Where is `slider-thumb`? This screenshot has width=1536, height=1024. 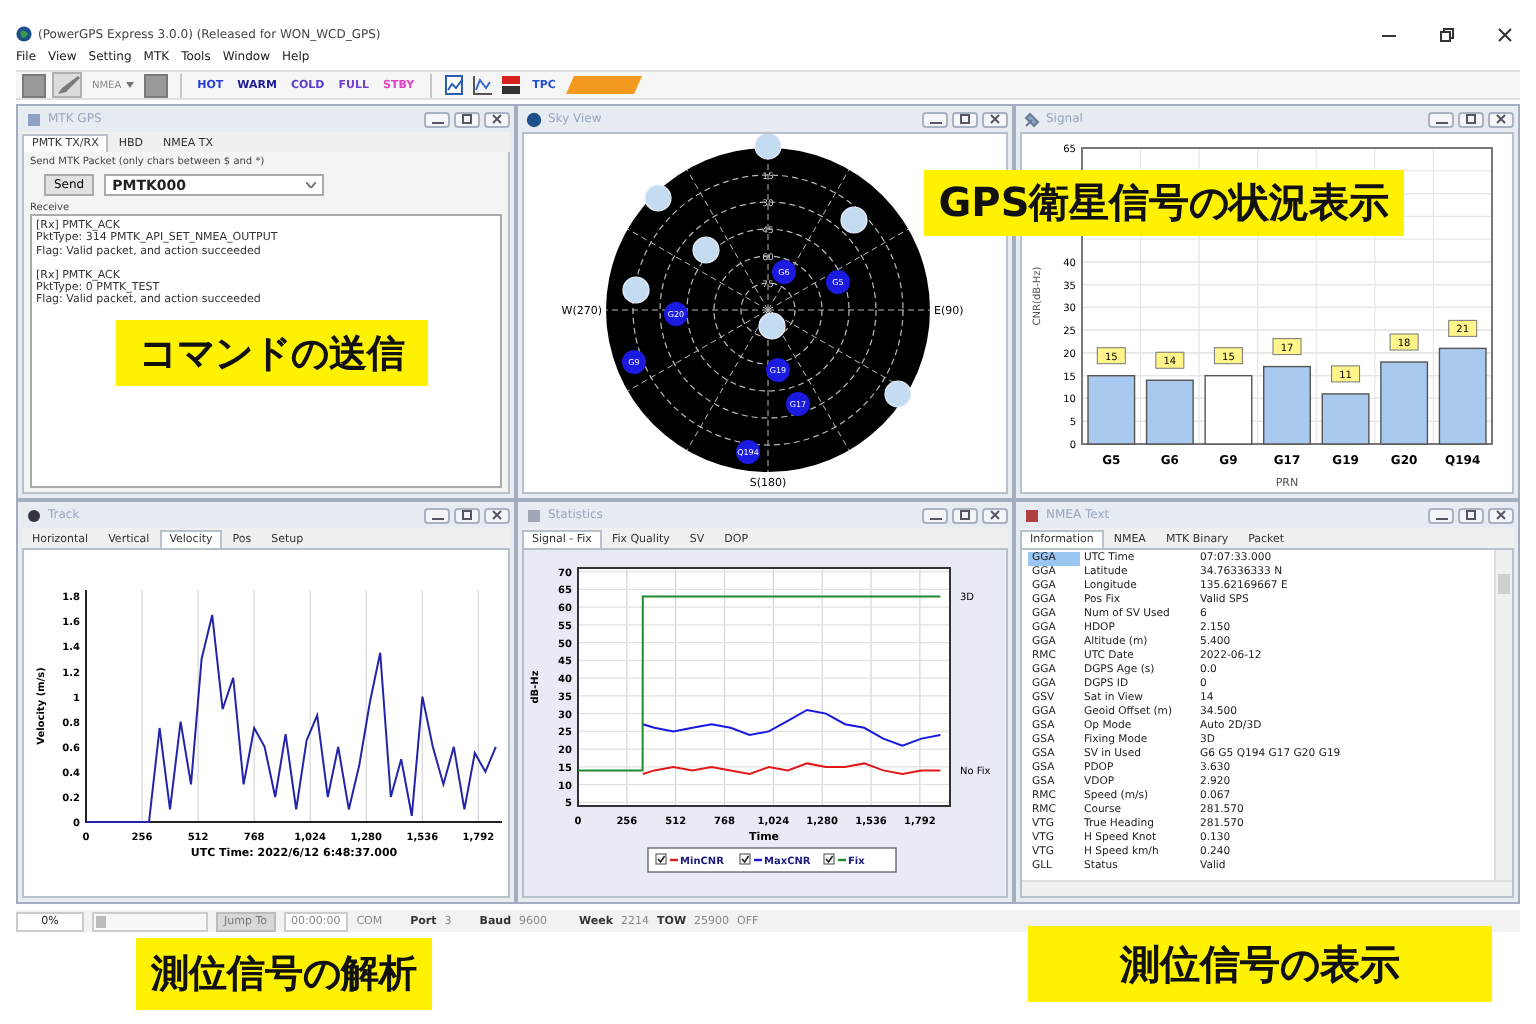
slider-thumb is located at coordinates (101, 921).